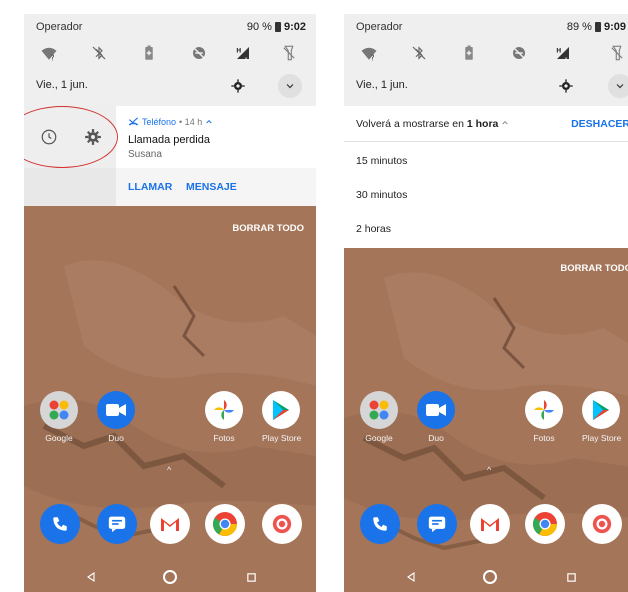 Image resolution: width=628 pixels, height=592 pixels. I want to click on app-label: Fotos, so click(544, 438).